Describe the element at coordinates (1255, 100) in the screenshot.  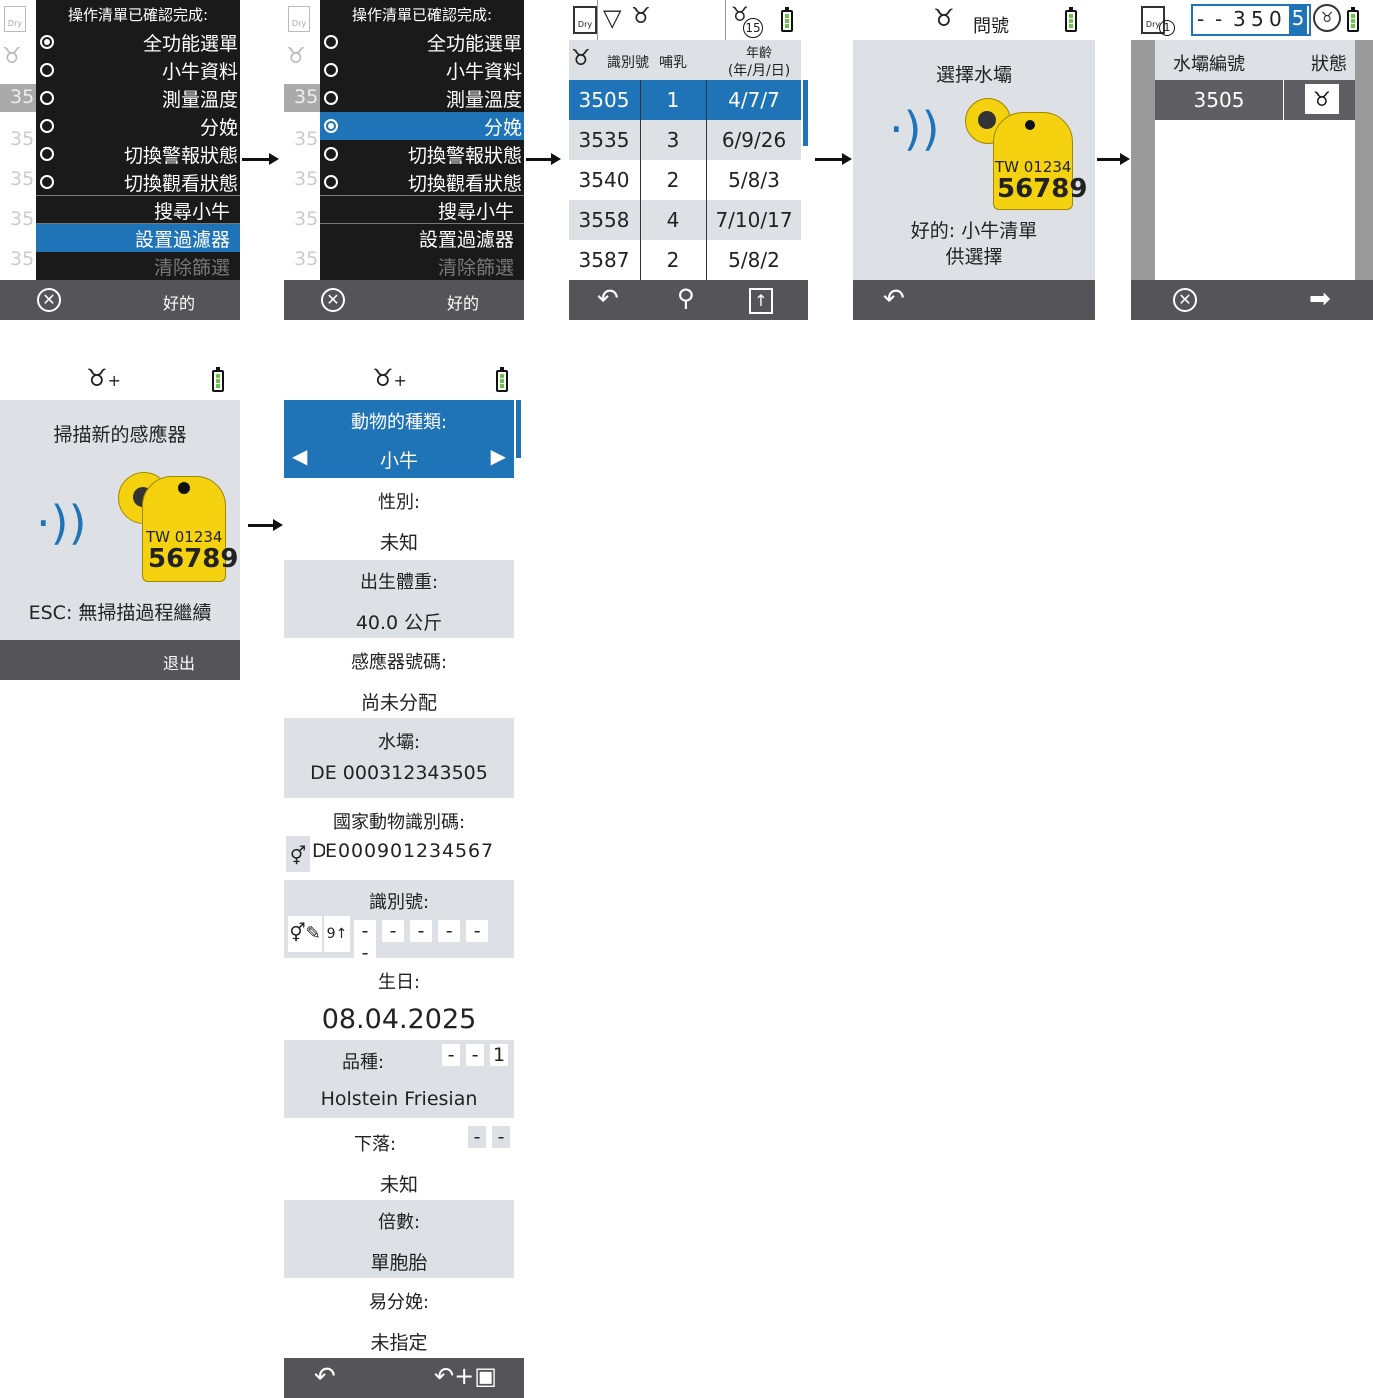
I see `table-row: 3505 ♉` at that location.